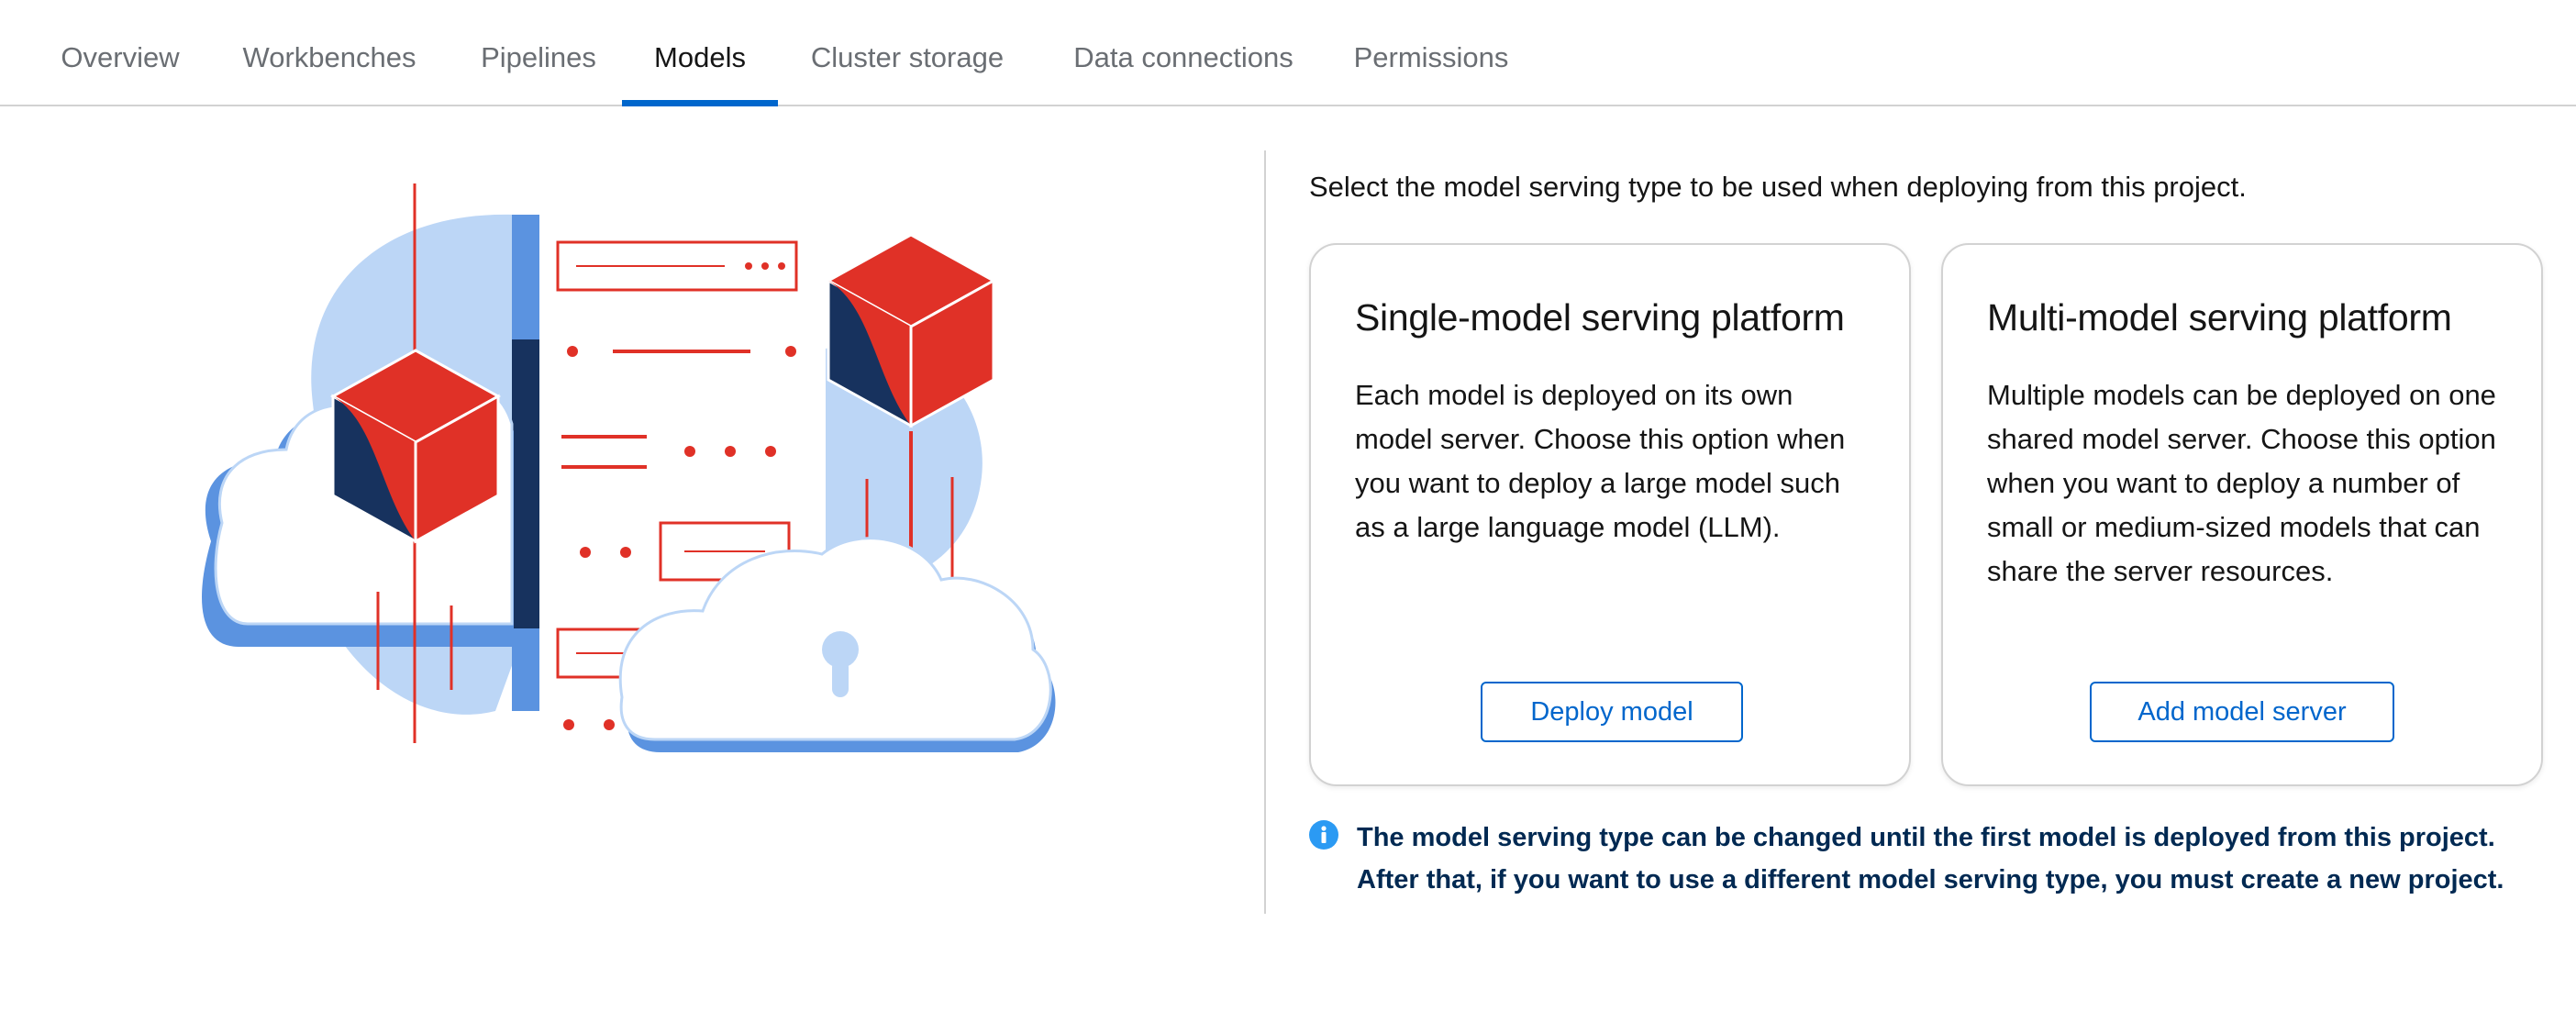  I want to click on deploy-model-button: Deploy model, so click(1612, 712).